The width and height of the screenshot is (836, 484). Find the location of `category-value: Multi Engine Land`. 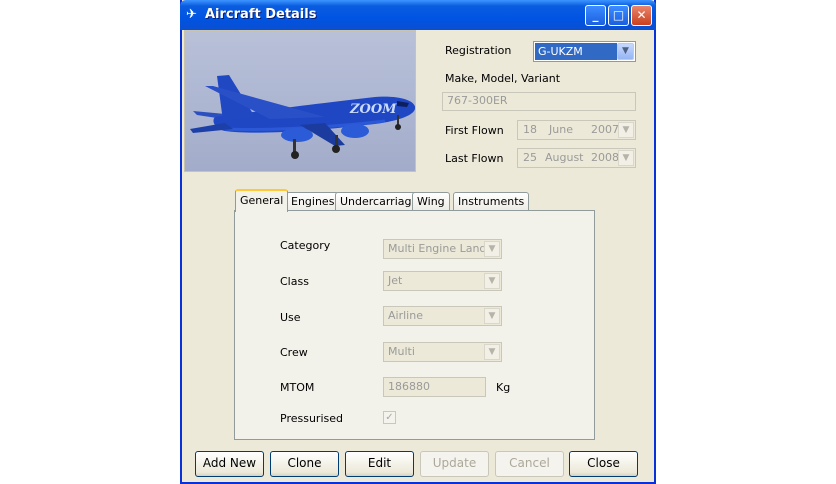

category-value: Multi Engine Land is located at coordinates (437, 248).